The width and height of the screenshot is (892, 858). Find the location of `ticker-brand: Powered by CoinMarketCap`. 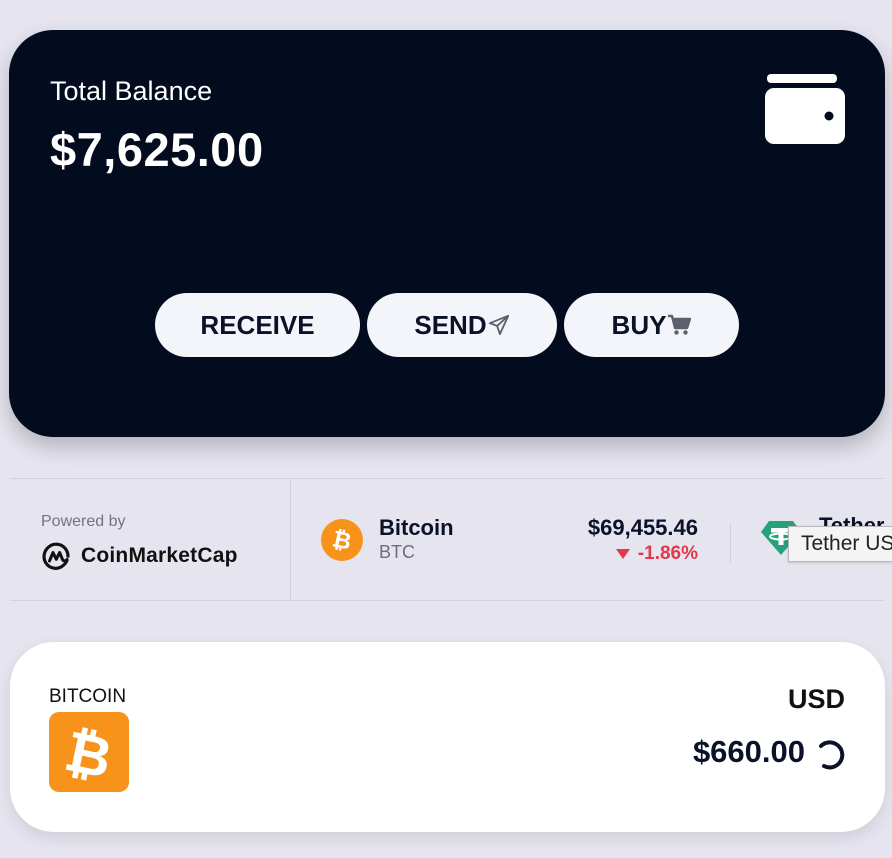

ticker-brand: Powered by CoinMarketCap is located at coordinates (150, 539).